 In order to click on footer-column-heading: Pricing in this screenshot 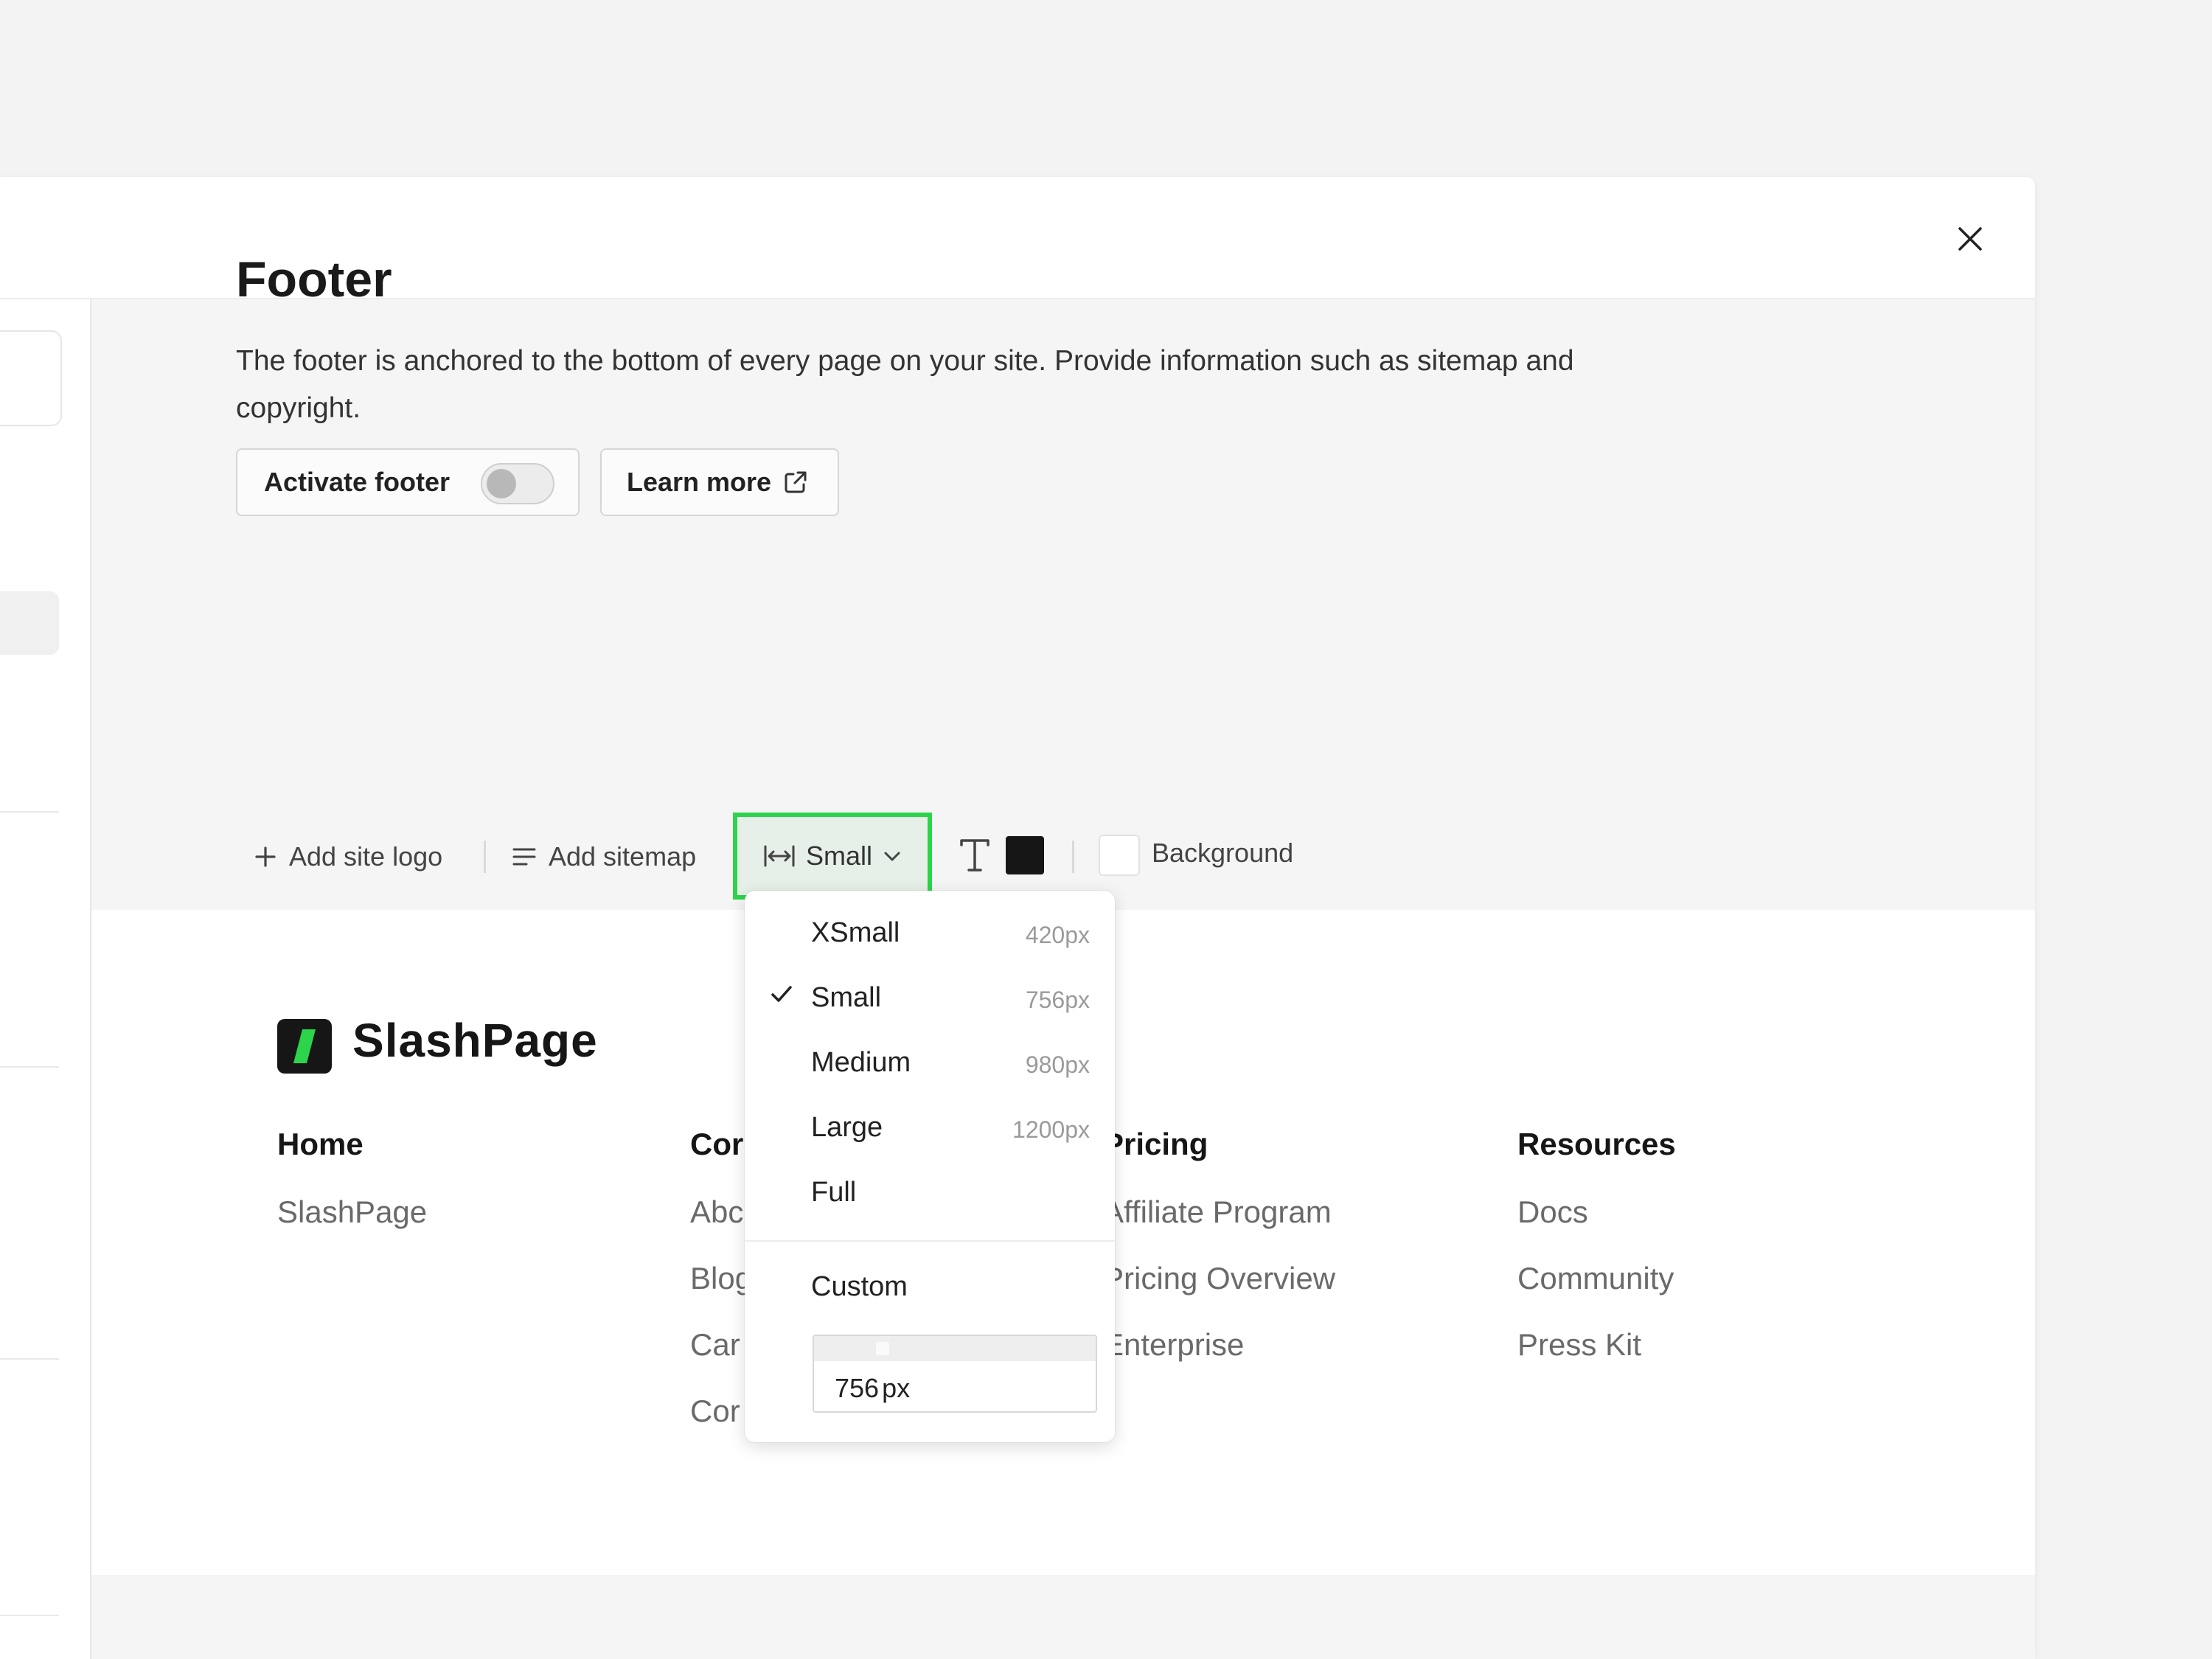, I will do `click(1155, 1144)`.